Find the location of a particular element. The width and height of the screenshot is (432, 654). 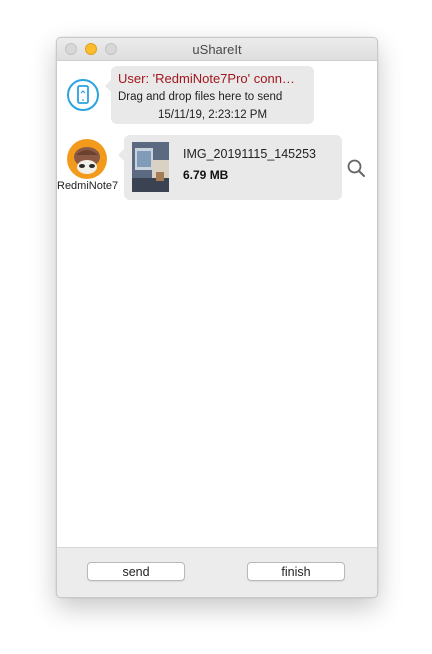

search-icon is located at coordinates (356, 168).